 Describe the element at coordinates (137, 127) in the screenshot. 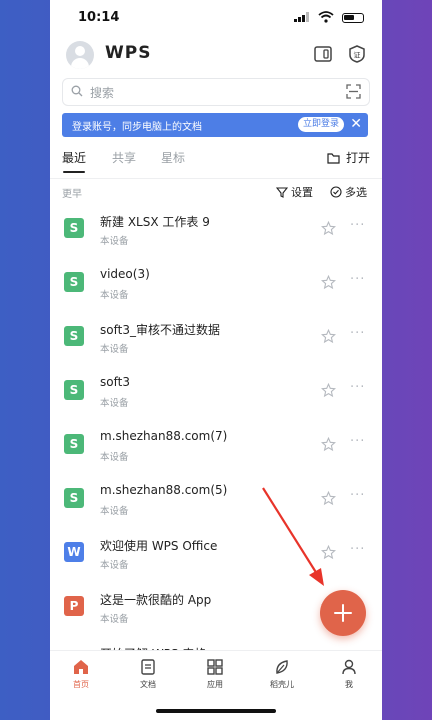

I see `banner-text: 登录账号，同步电脑上的文档` at that location.